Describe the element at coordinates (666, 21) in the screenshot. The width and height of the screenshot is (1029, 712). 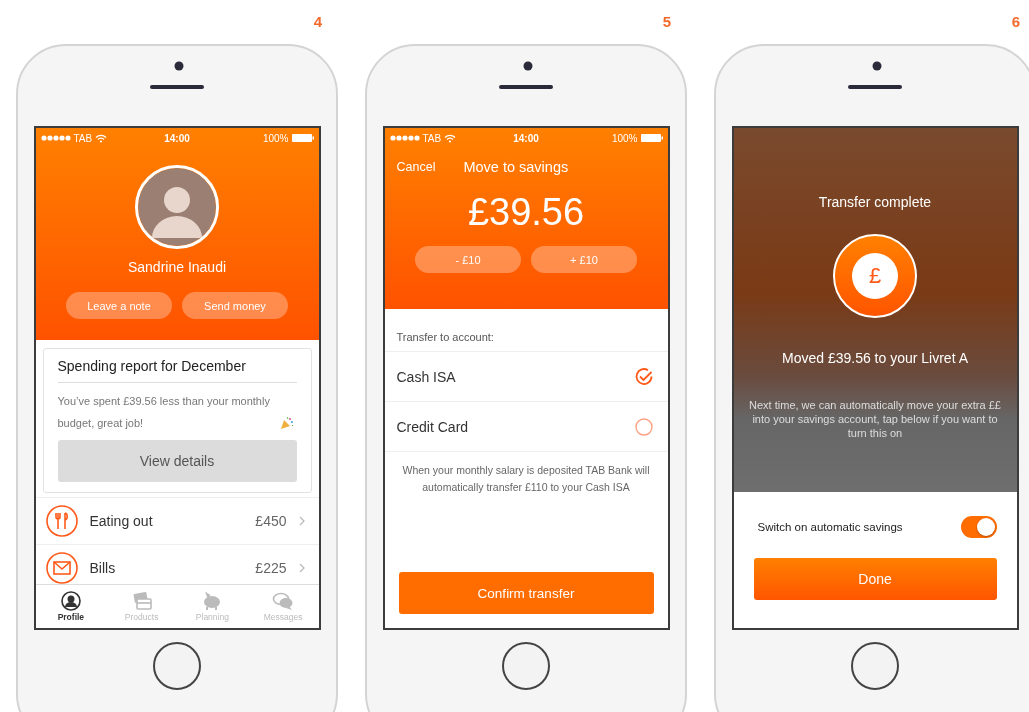
I see `step-number: 5` at that location.